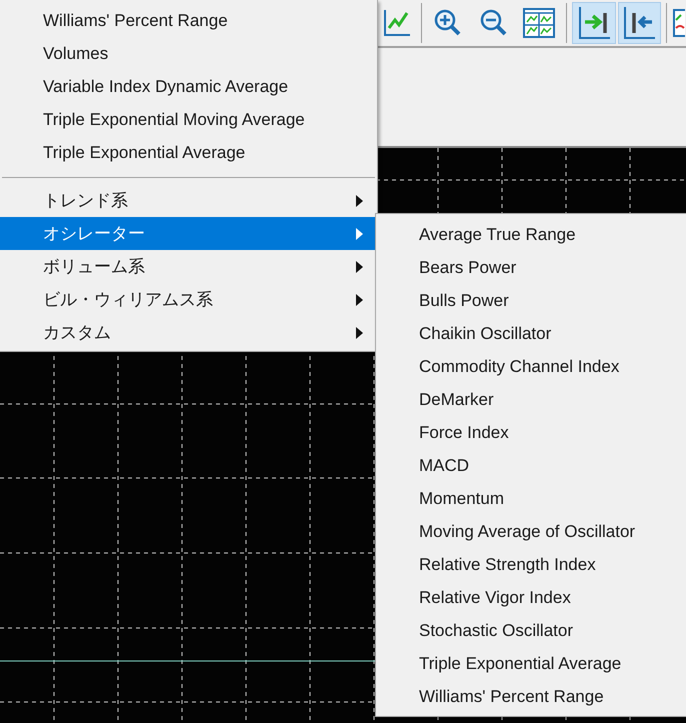  What do you see at coordinates (531, 366) in the screenshot?
I see `menu-item: Commodity Channel Index` at bounding box center [531, 366].